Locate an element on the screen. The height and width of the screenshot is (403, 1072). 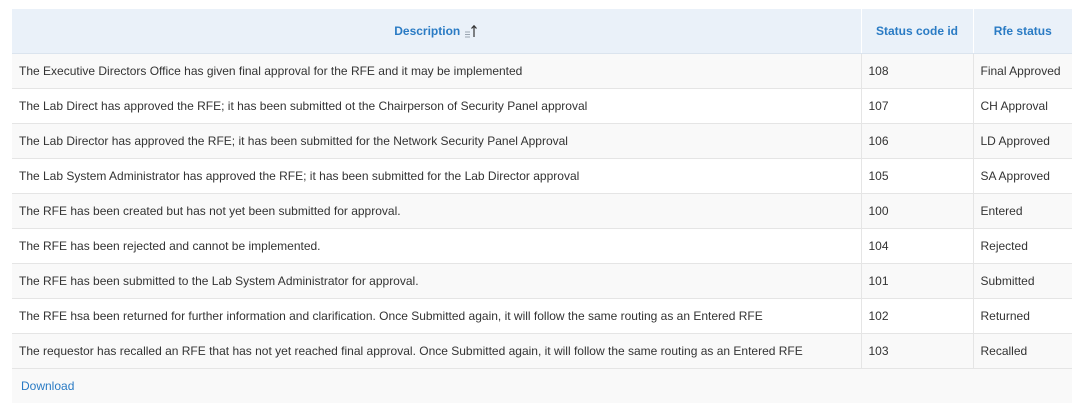
cell-rfe-status: Entered is located at coordinates (1022, 211).